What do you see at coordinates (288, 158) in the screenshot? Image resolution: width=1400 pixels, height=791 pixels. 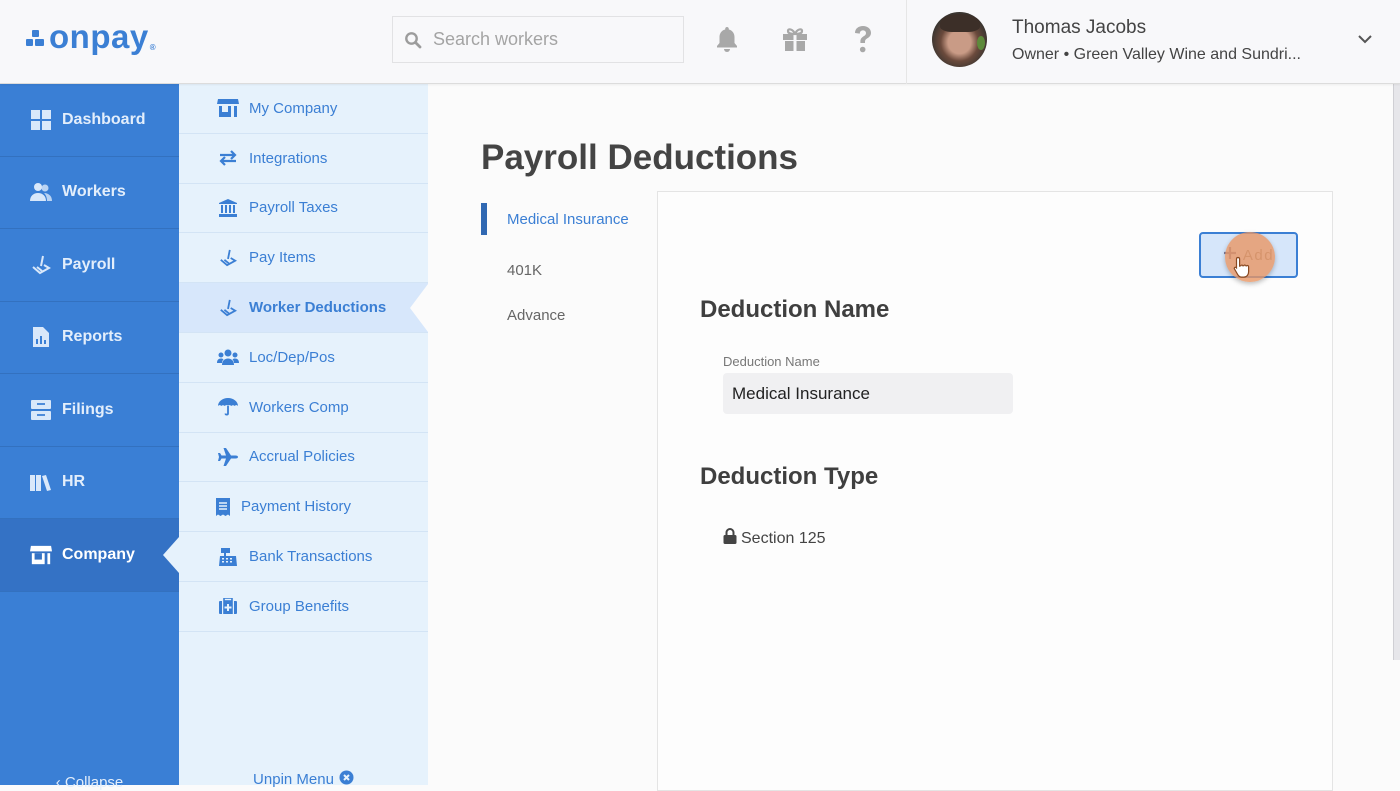 I see `subnav-item-label: Integrations` at bounding box center [288, 158].